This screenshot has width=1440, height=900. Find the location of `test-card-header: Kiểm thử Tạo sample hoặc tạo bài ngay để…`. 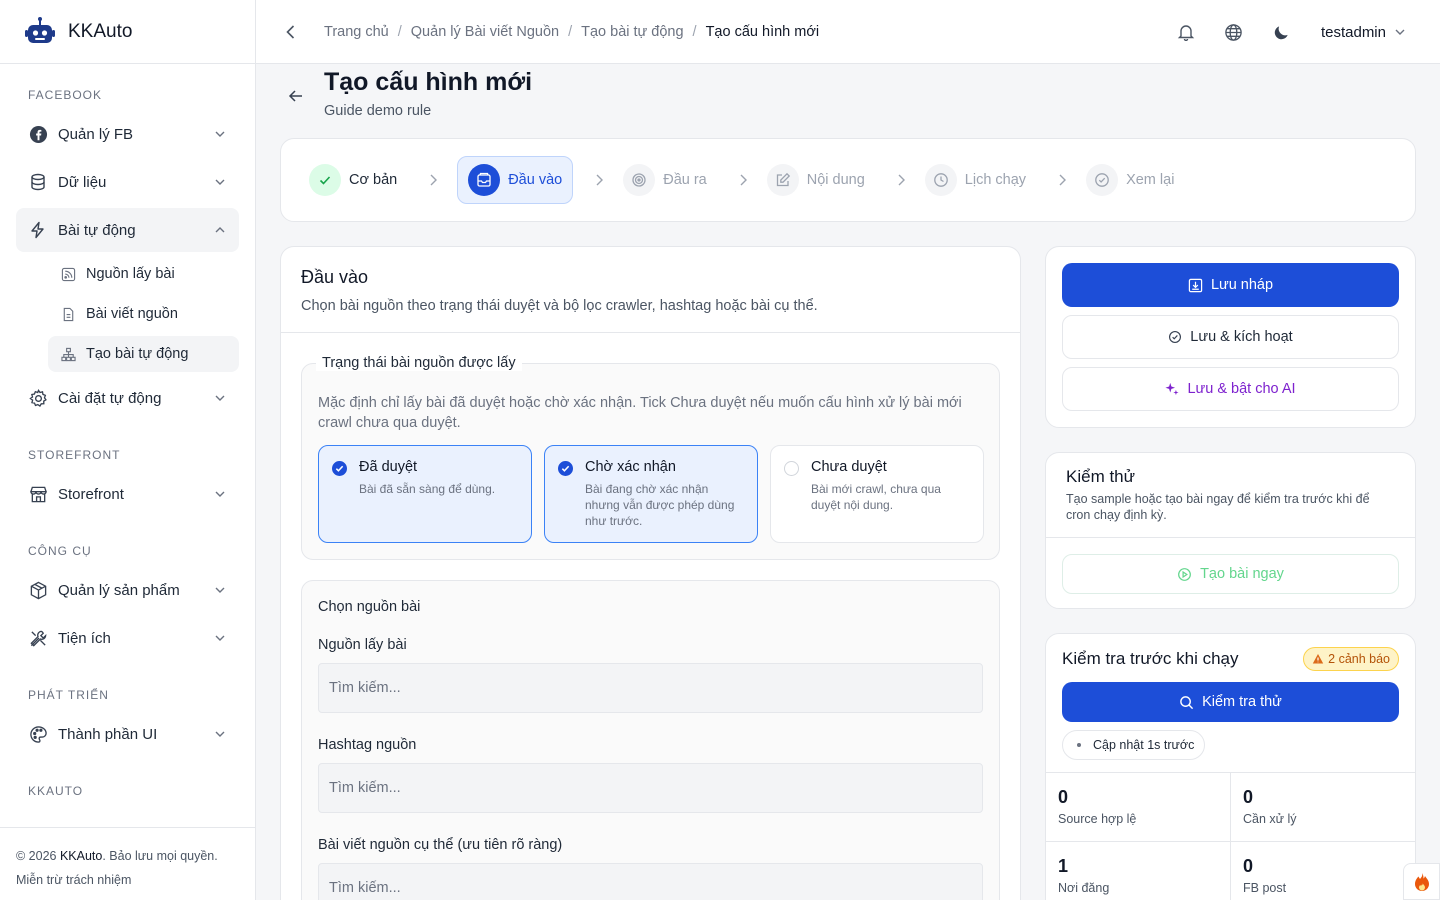

test-card-header: Kiểm thử Tạo sample hoặc tạo bài ngay để… is located at coordinates (1230, 495).